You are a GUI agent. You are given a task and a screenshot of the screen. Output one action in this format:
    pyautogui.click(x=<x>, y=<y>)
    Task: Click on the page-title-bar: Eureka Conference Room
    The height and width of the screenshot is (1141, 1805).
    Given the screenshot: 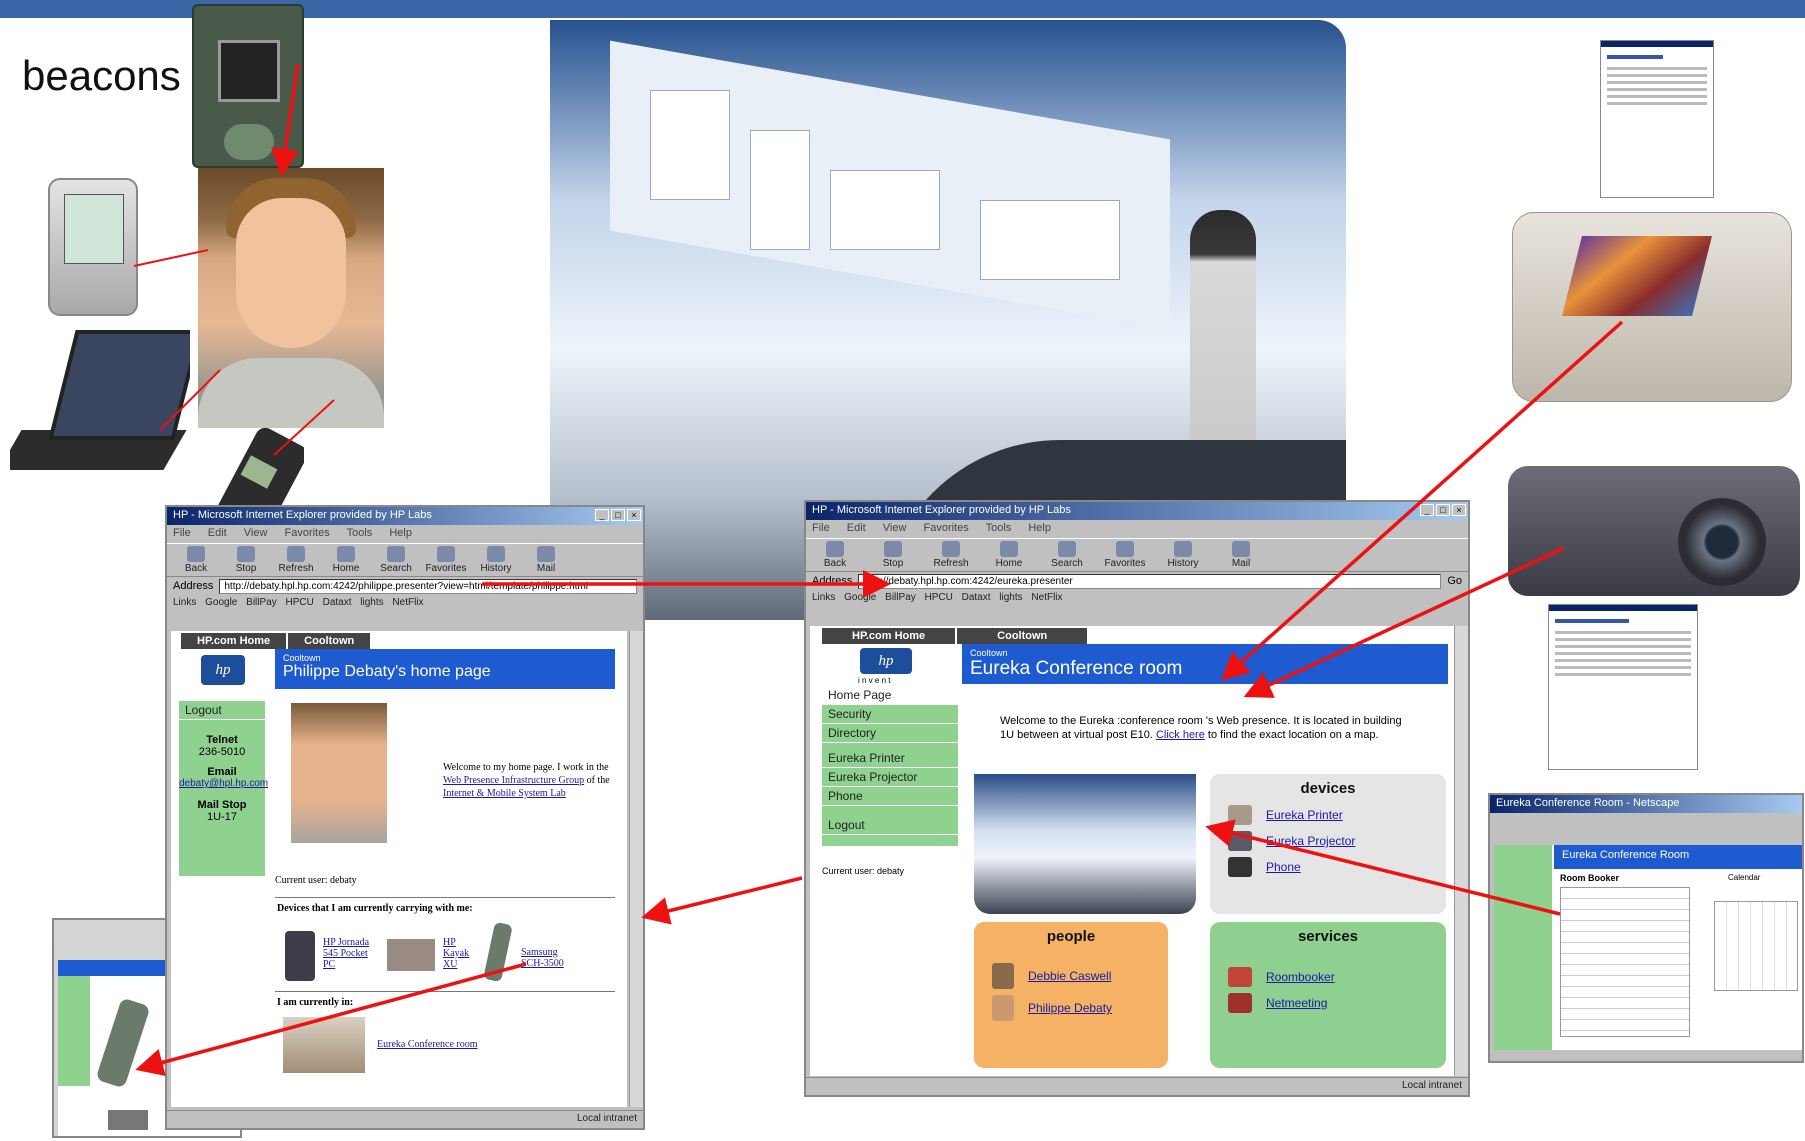 What is the action you would take?
    pyautogui.click(x=1678, y=857)
    